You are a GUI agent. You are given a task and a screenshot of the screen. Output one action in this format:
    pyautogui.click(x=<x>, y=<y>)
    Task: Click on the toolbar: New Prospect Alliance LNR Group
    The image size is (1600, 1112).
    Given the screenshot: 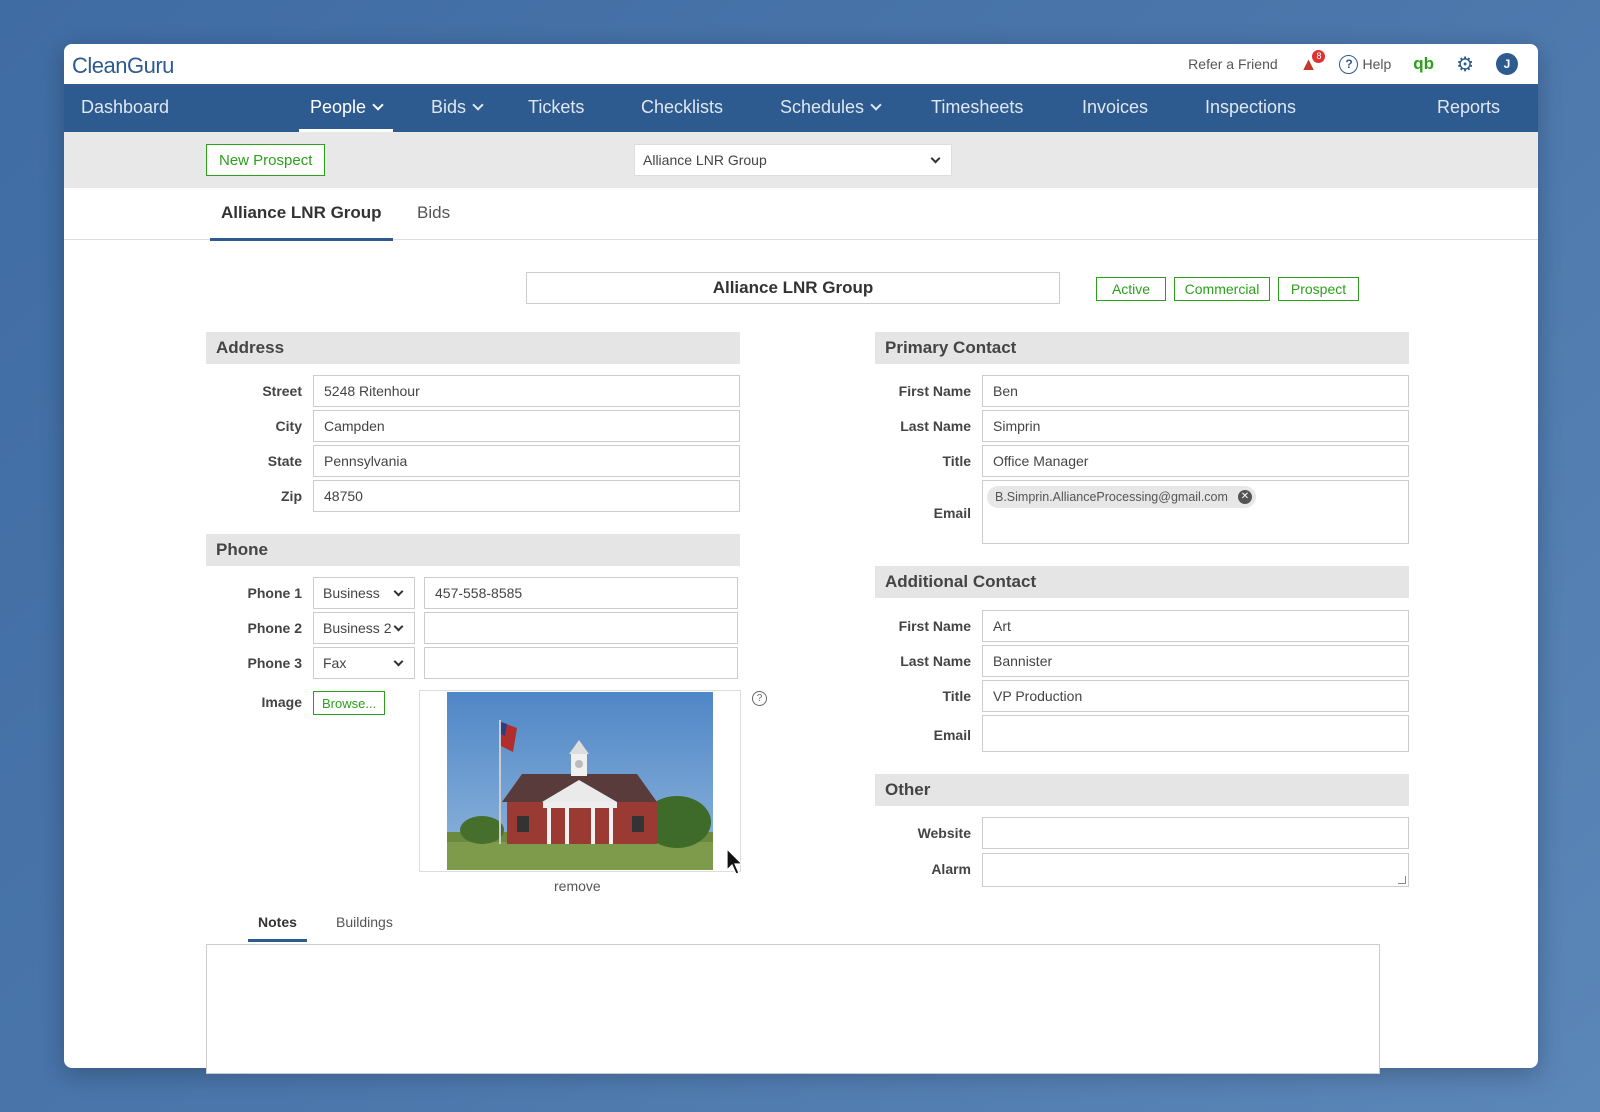 What is the action you would take?
    pyautogui.click(x=801, y=160)
    